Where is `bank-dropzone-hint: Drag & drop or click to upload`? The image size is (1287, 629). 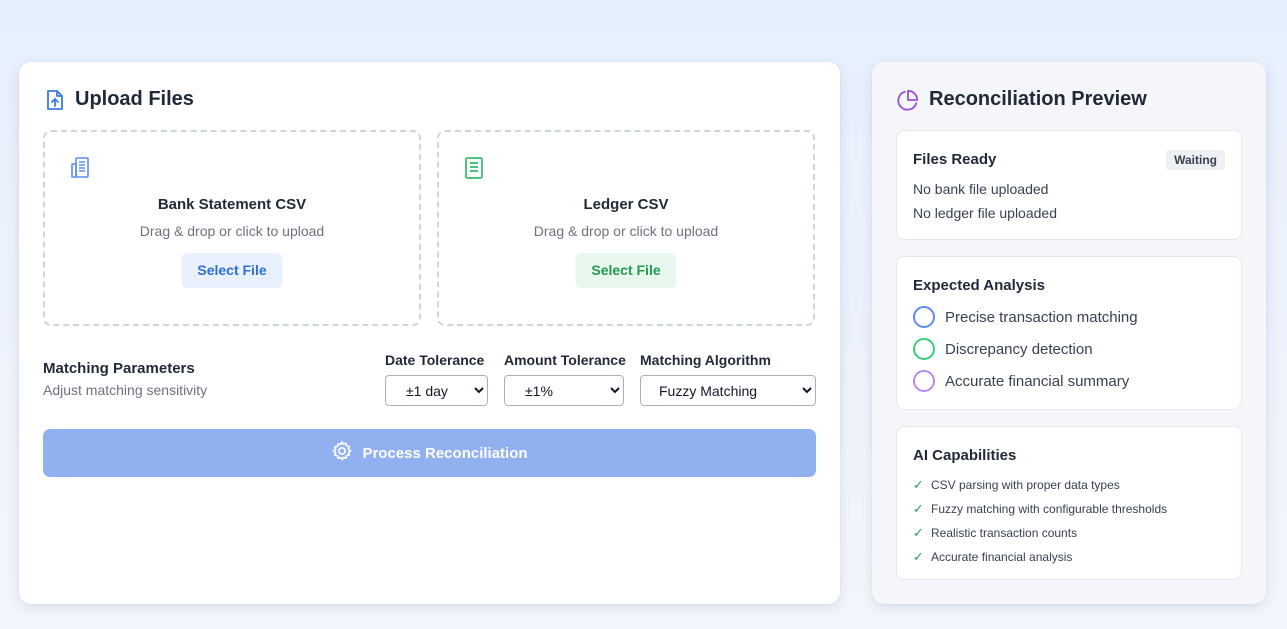
bank-dropzone-hint: Drag & drop or click to upload is located at coordinates (232, 231).